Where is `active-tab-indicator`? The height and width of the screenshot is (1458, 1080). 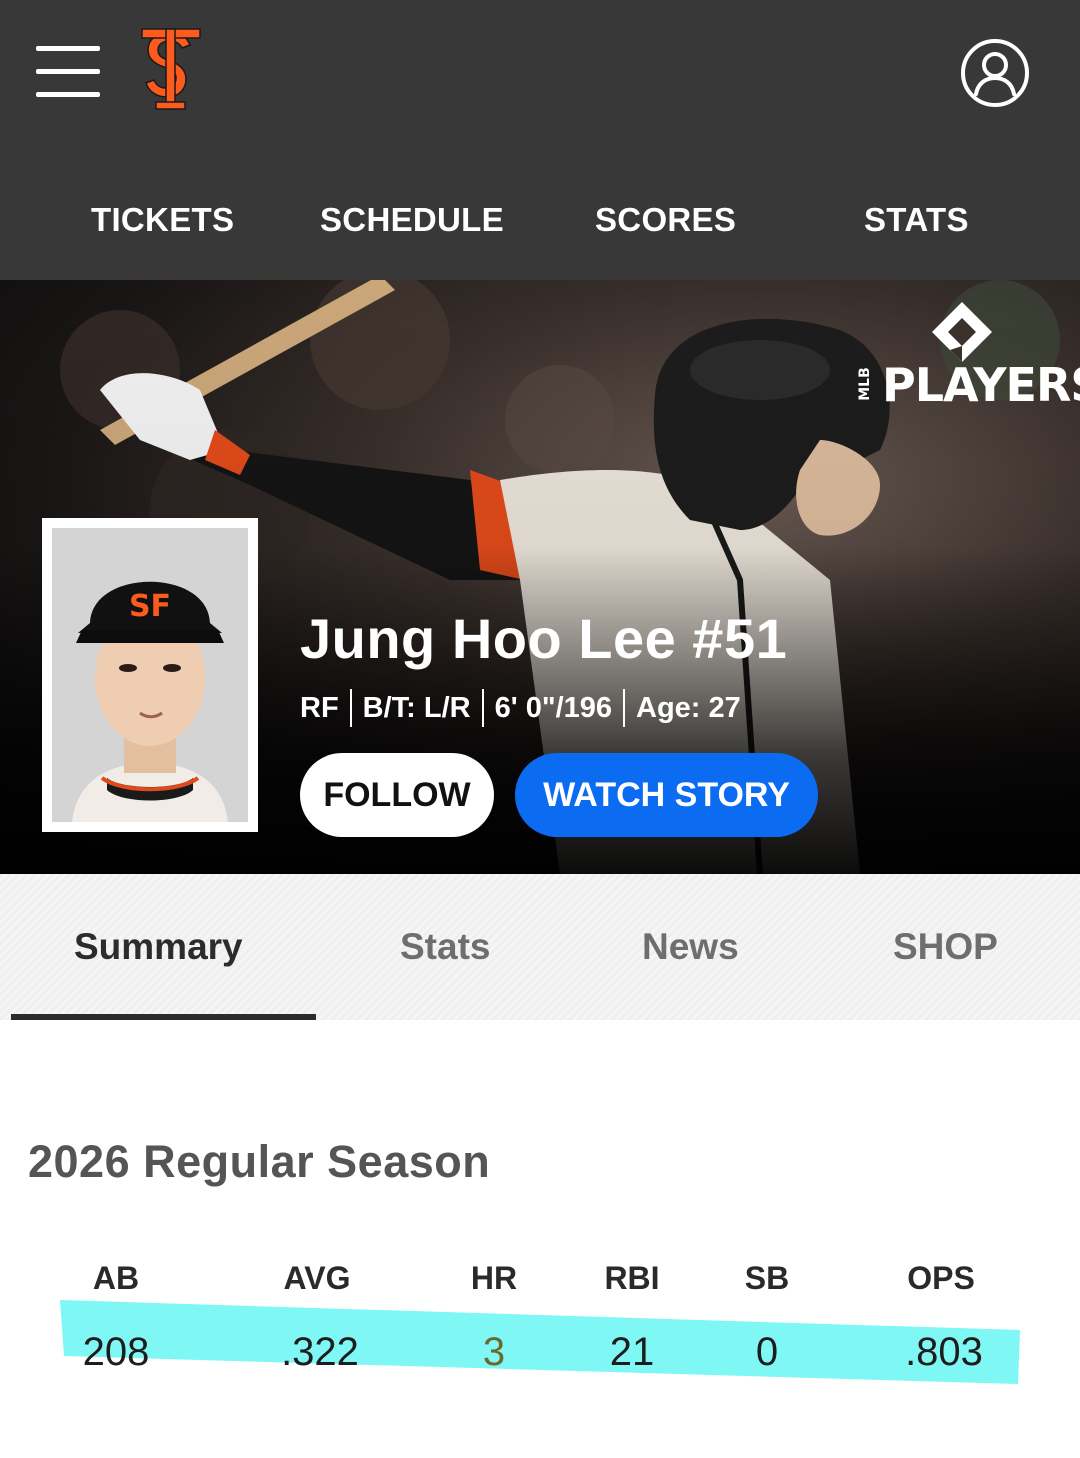 active-tab-indicator is located at coordinates (163, 1017).